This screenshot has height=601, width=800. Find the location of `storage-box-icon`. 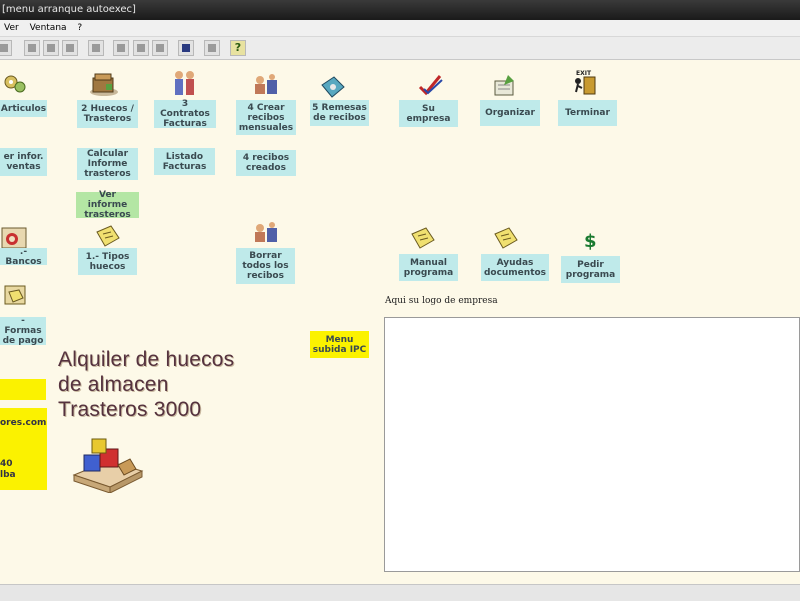

storage-box-icon is located at coordinates (104, 84).